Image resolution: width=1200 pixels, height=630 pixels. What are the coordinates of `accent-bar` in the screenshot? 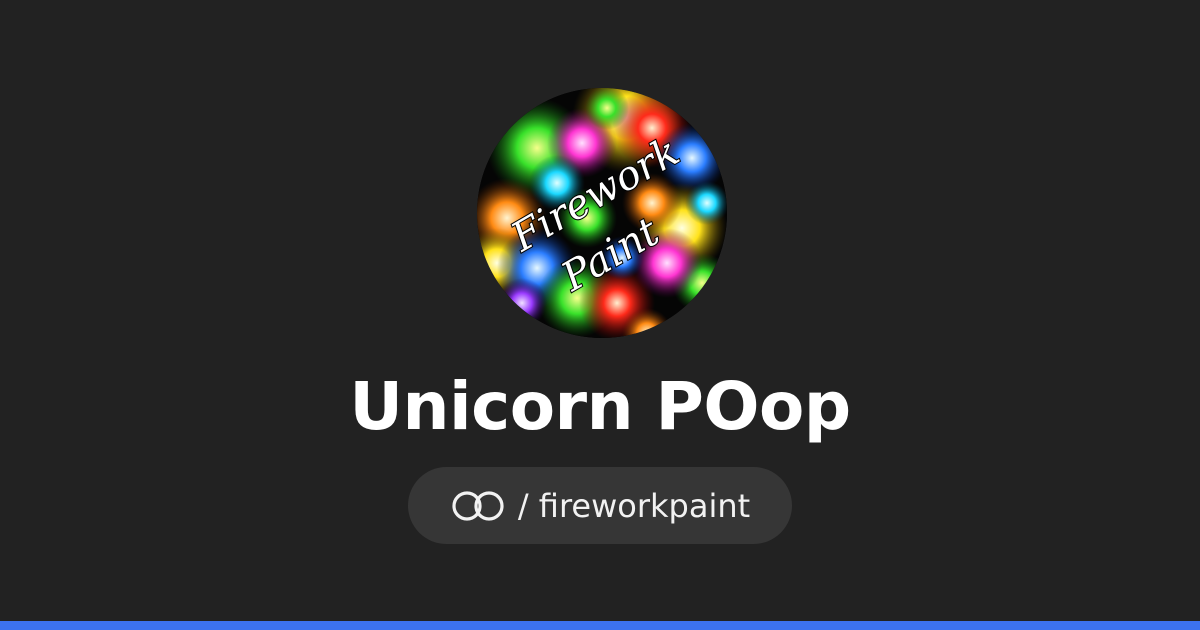 It's located at (600, 625).